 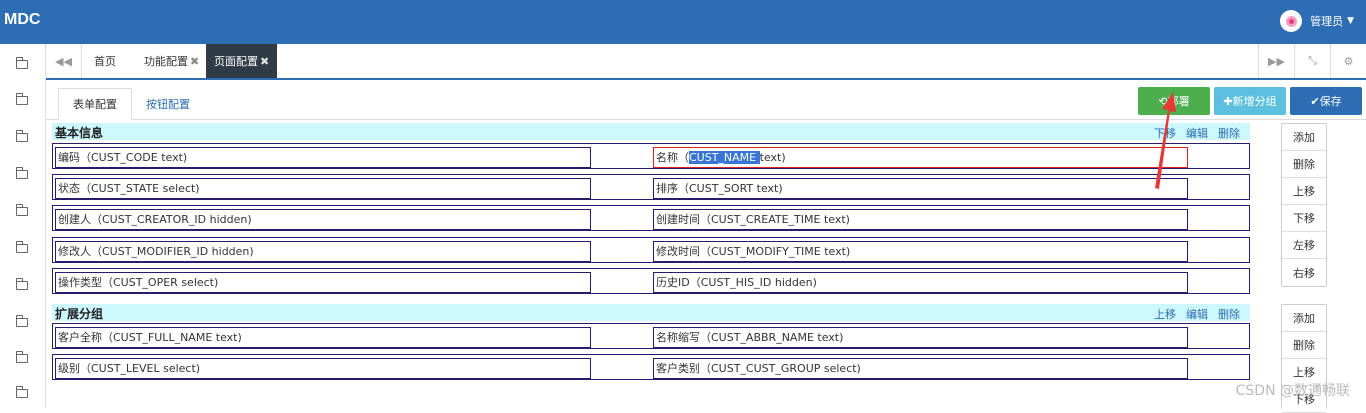 What do you see at coordinates (706, 62) in the screenshot?
I see `tab-bar: ◀◀ 首页 功能配置 ✖ 页面配置 ✖ ▶▶ ⤡ ⚙` at bounding box center [706, 62].